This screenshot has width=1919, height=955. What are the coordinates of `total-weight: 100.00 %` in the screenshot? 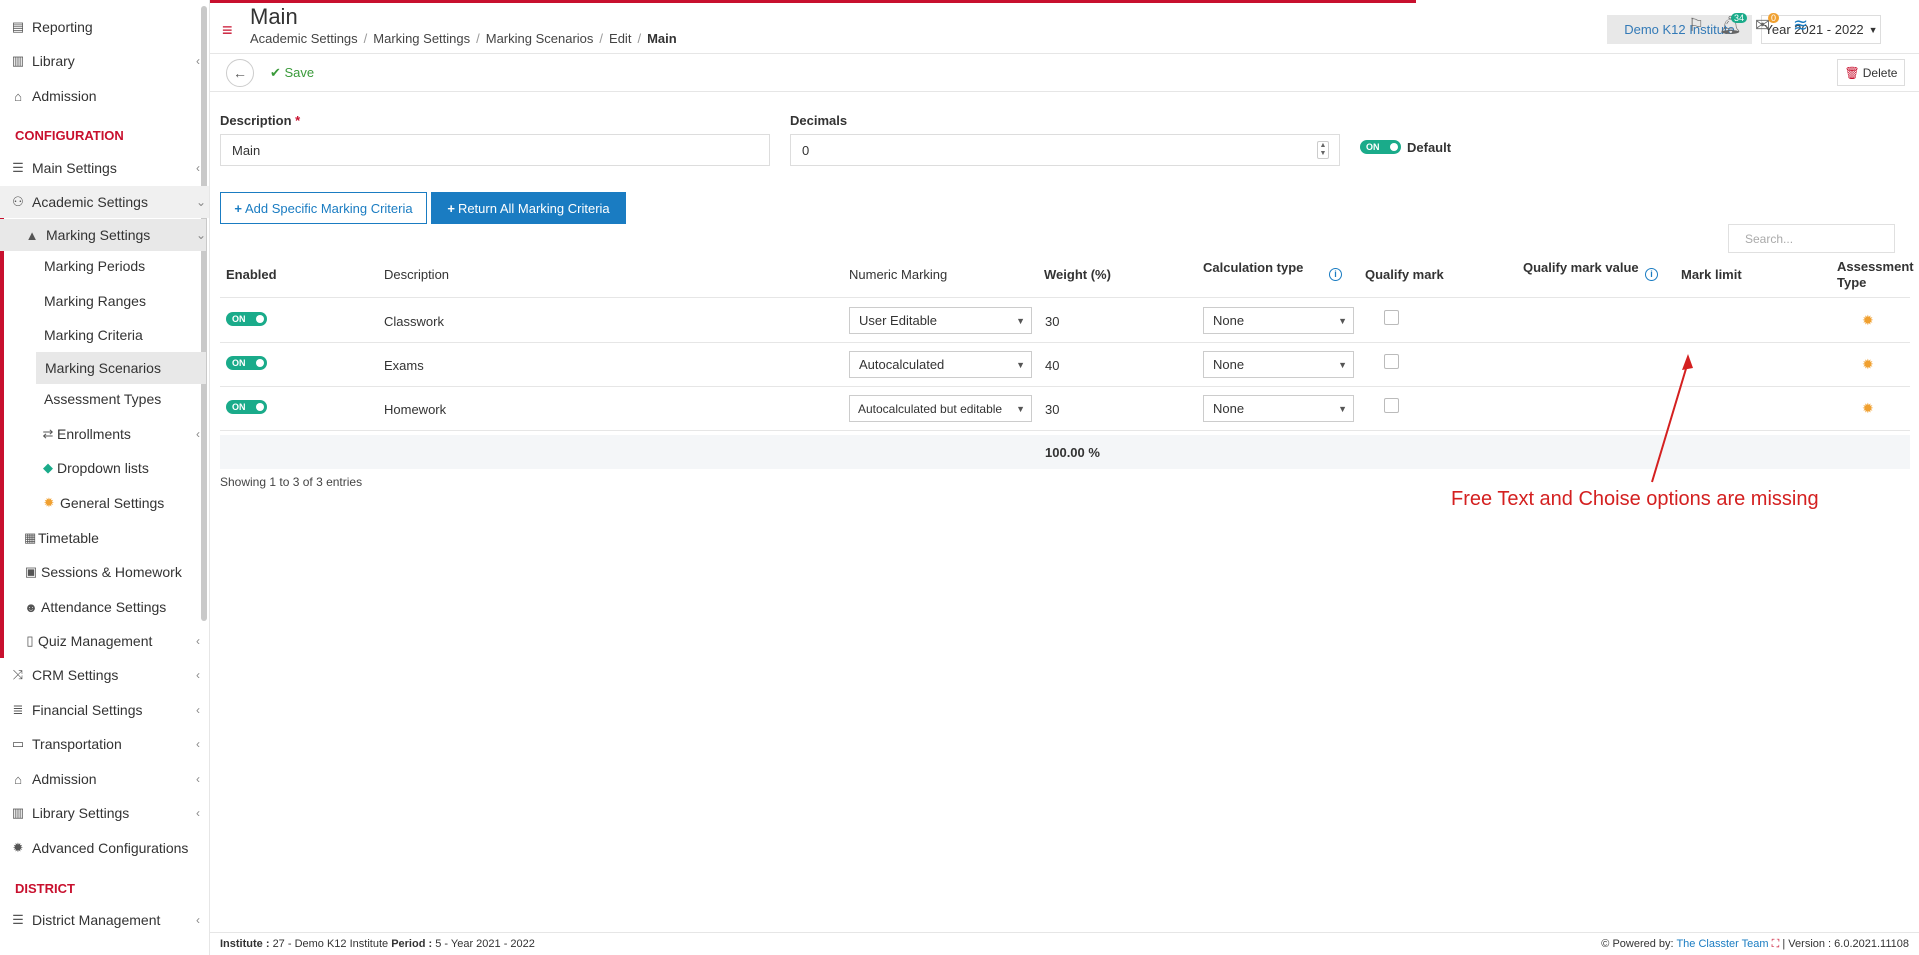 It's located at (1072, 452).